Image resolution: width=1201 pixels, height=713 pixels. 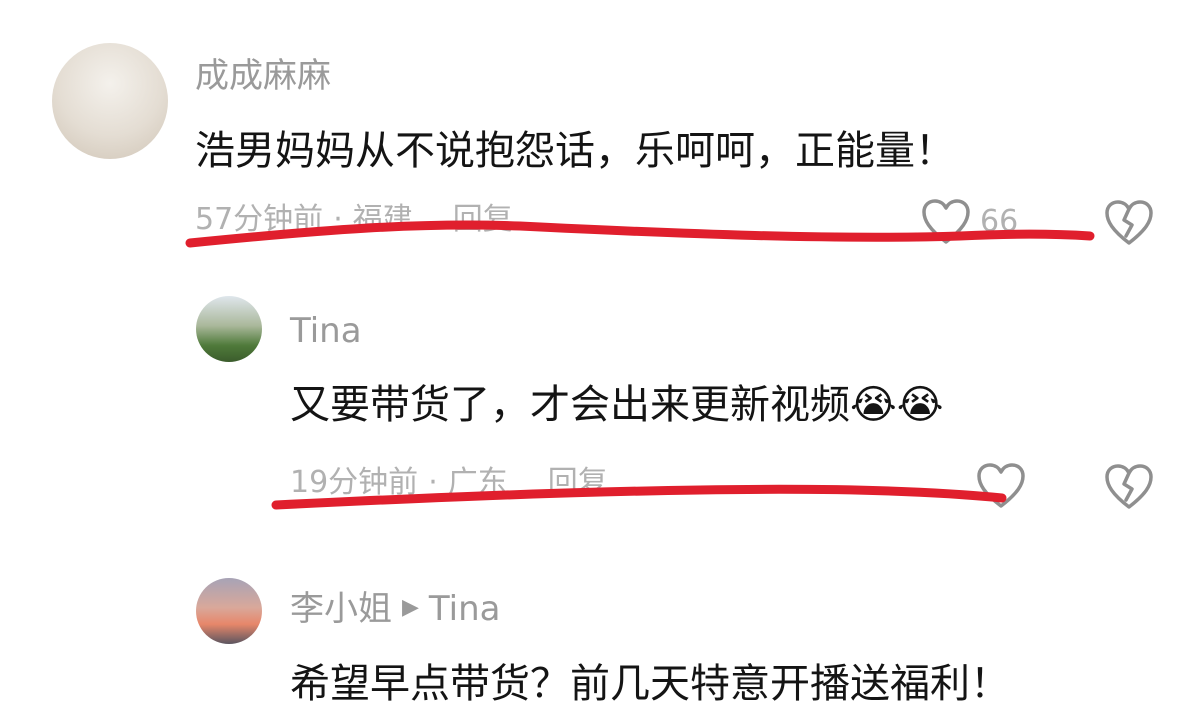 I want to click on reply-to-username: Tina, so click(x=465, y=609).